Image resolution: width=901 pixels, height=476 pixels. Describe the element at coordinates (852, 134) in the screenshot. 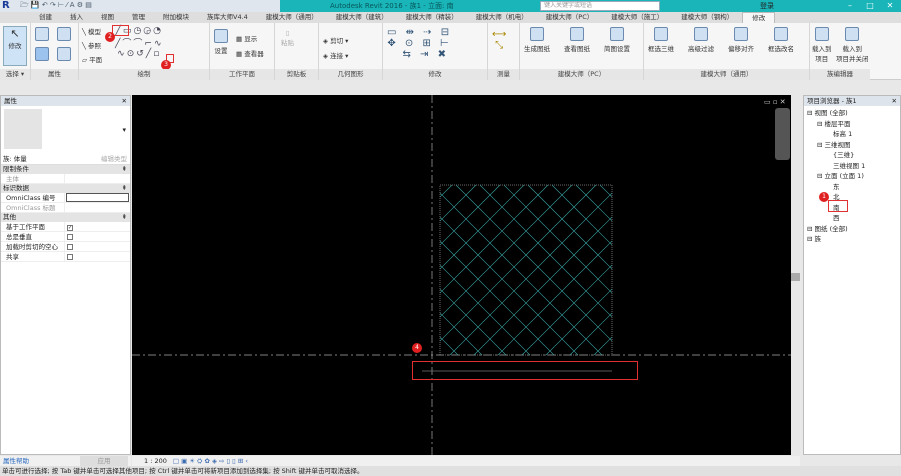

I see `browser-tree-item: 标高 1` at that location.